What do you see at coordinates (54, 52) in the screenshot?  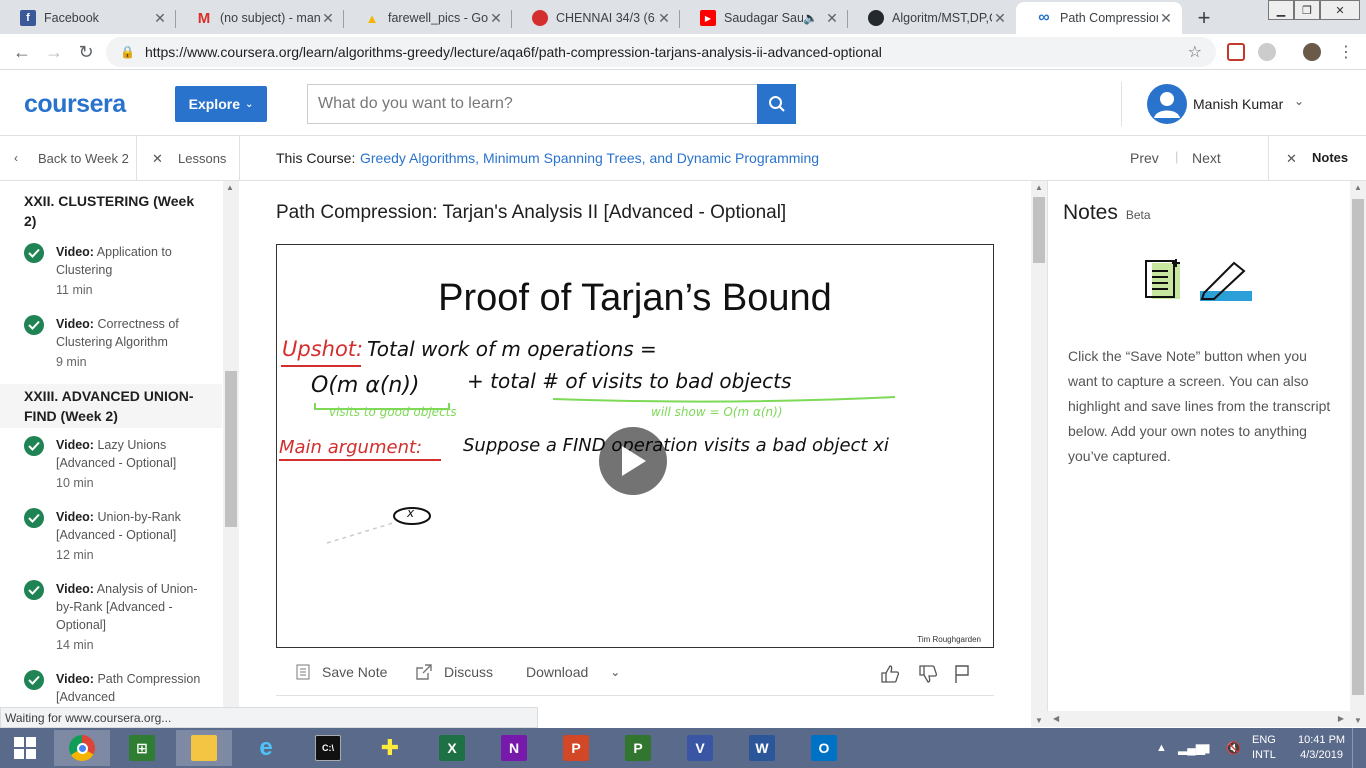 I see `forward-arrow-icon: →` at bounding box center [54, 52].